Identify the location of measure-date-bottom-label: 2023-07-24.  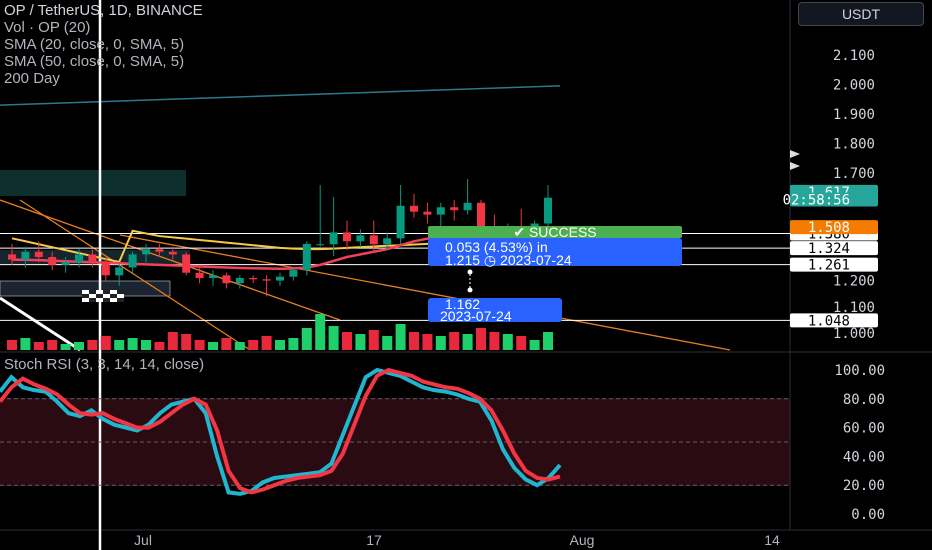
(476, 316).